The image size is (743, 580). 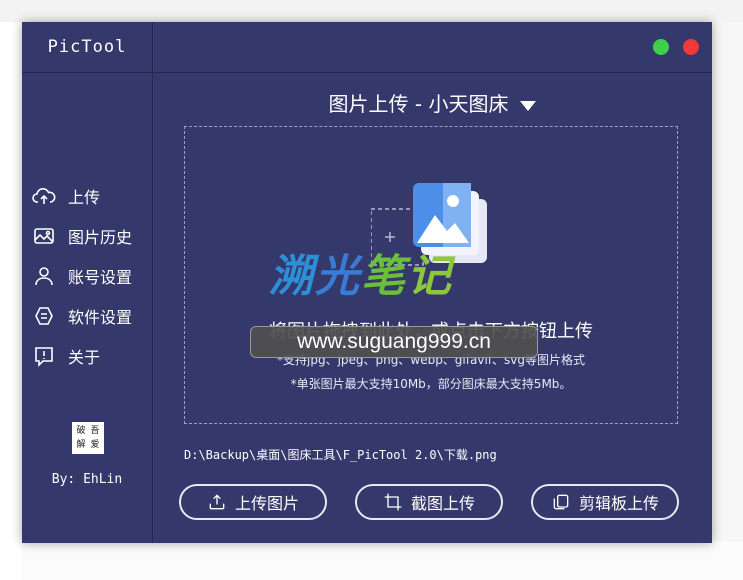 I want to click on logo: 破 吾 解 爱, so click(x=88, y=438).